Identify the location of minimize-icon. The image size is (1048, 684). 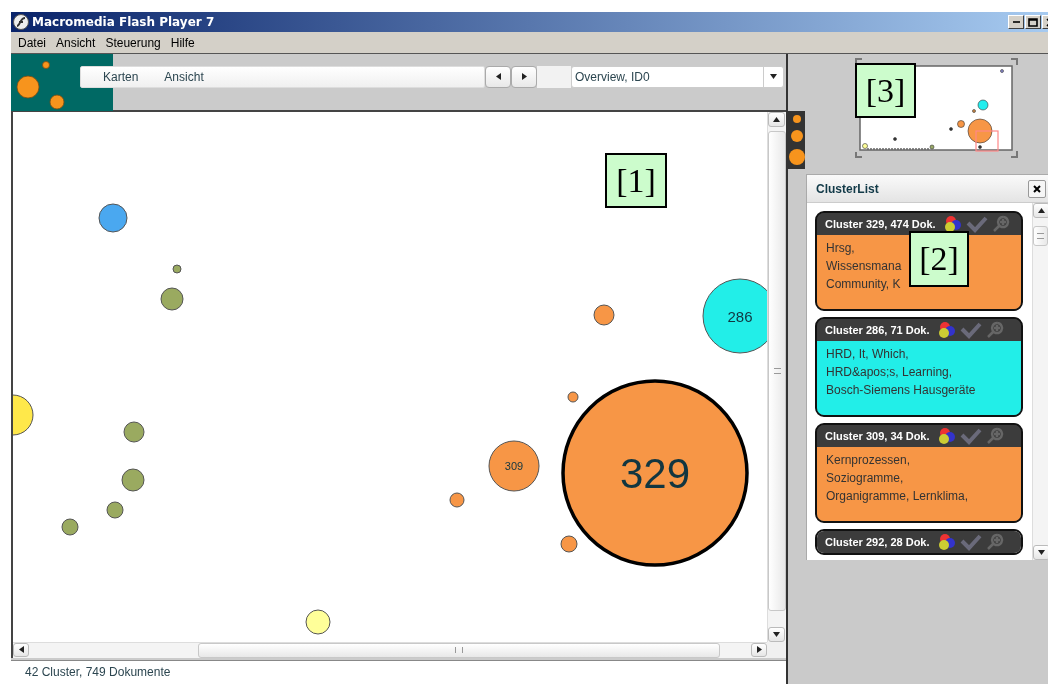
(1016, 22).